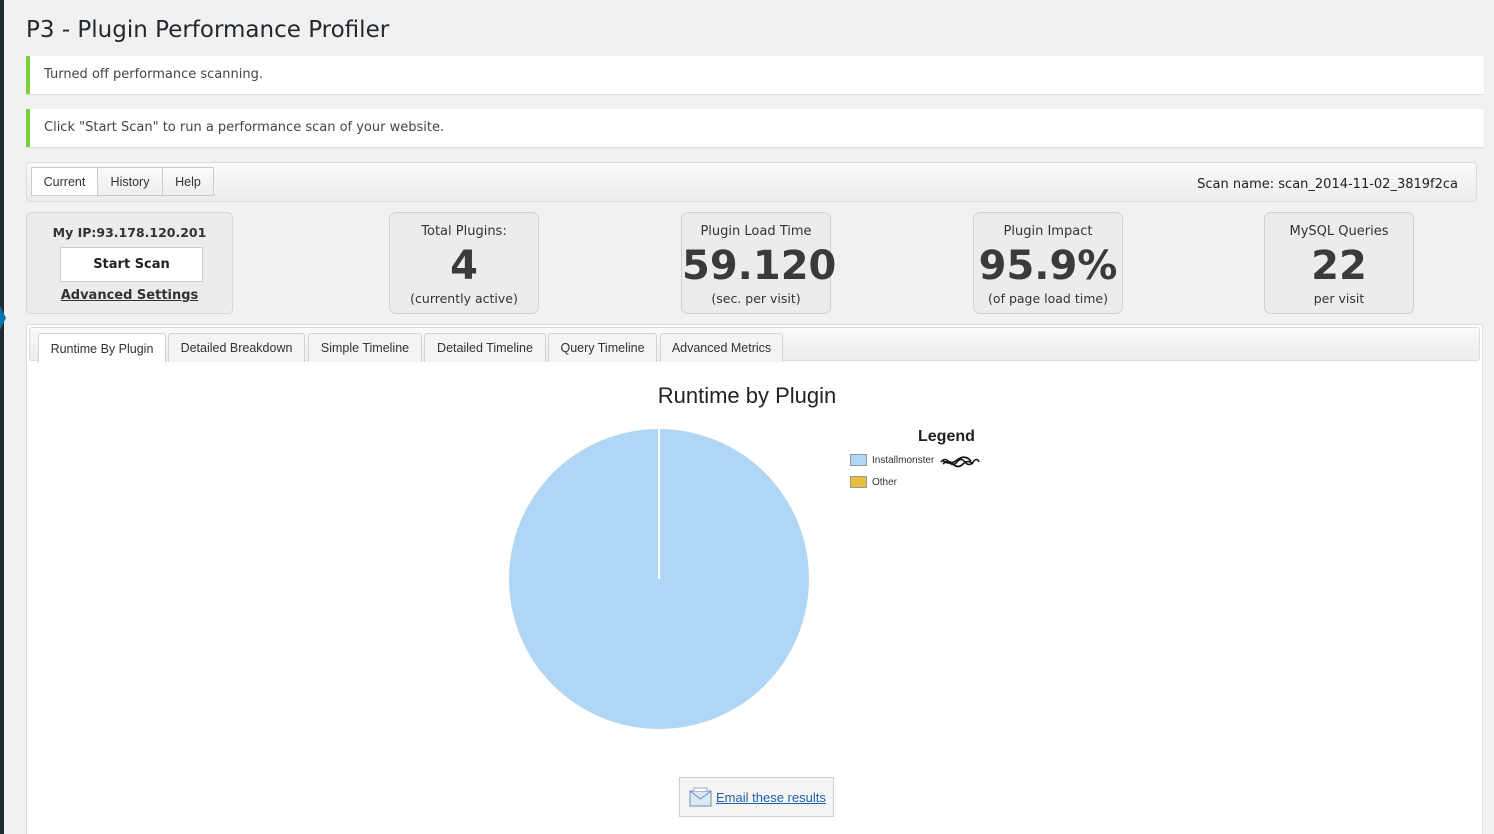  Describe the element at coordinates (208, 30) in the screenshot. I see `page-title: P3 - Plugin Performance Profiler` at that location.